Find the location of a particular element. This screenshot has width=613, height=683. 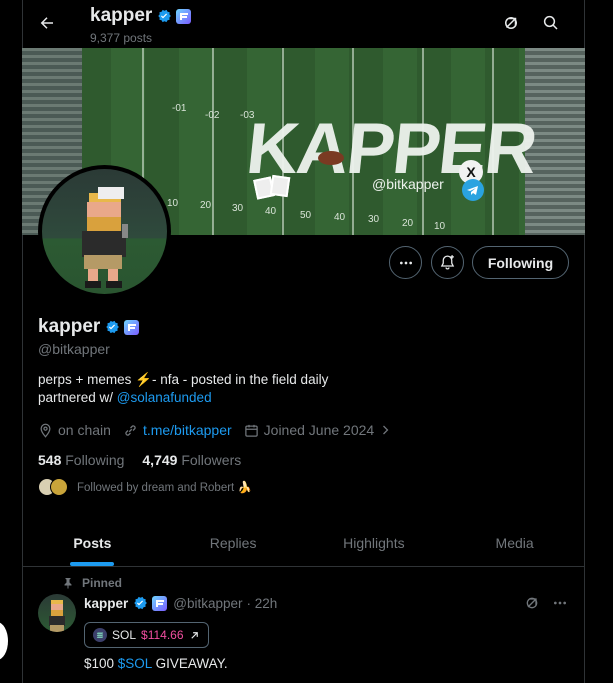

tab-replies: Replies is located at coordinates (233, 542).